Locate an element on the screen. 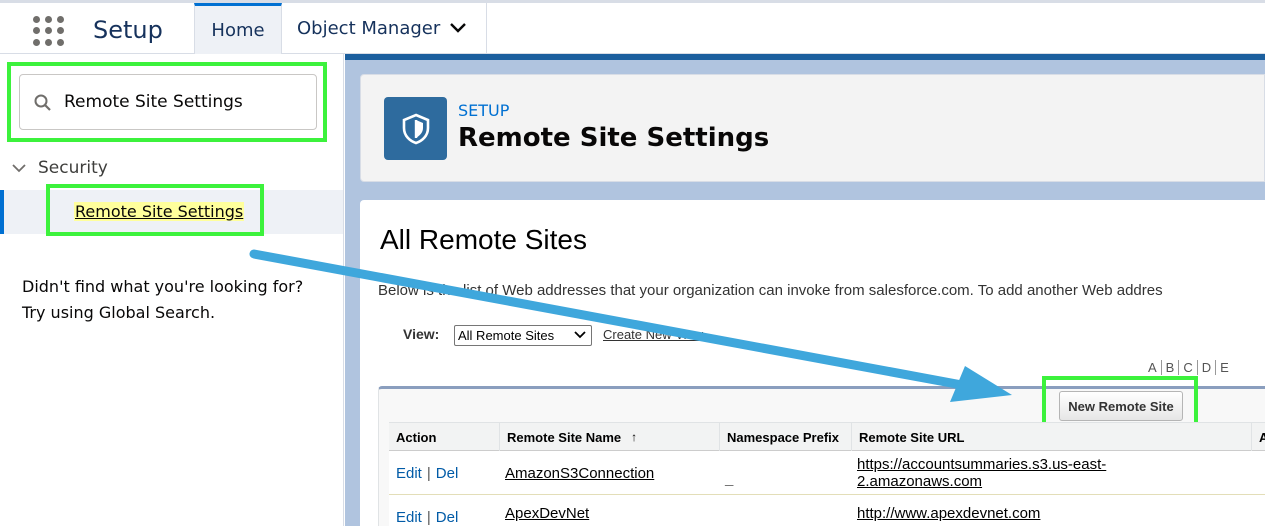 The image size is (1265, 526). column-header-name-label: Remote Site Name is located at coordinates (564, 437).